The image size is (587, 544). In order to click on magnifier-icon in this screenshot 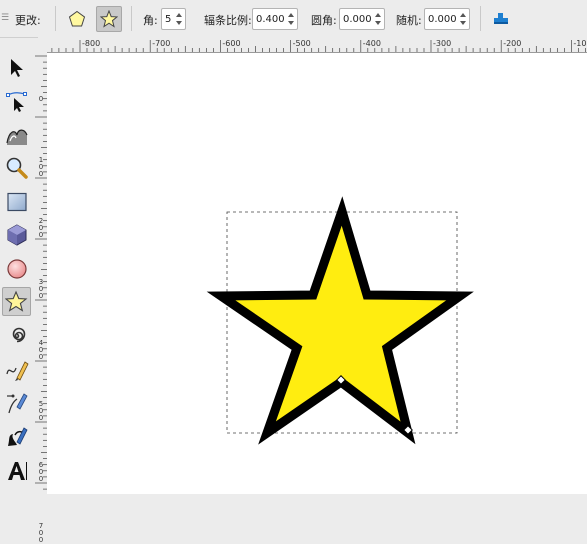, I will do `click(17, 168)`.